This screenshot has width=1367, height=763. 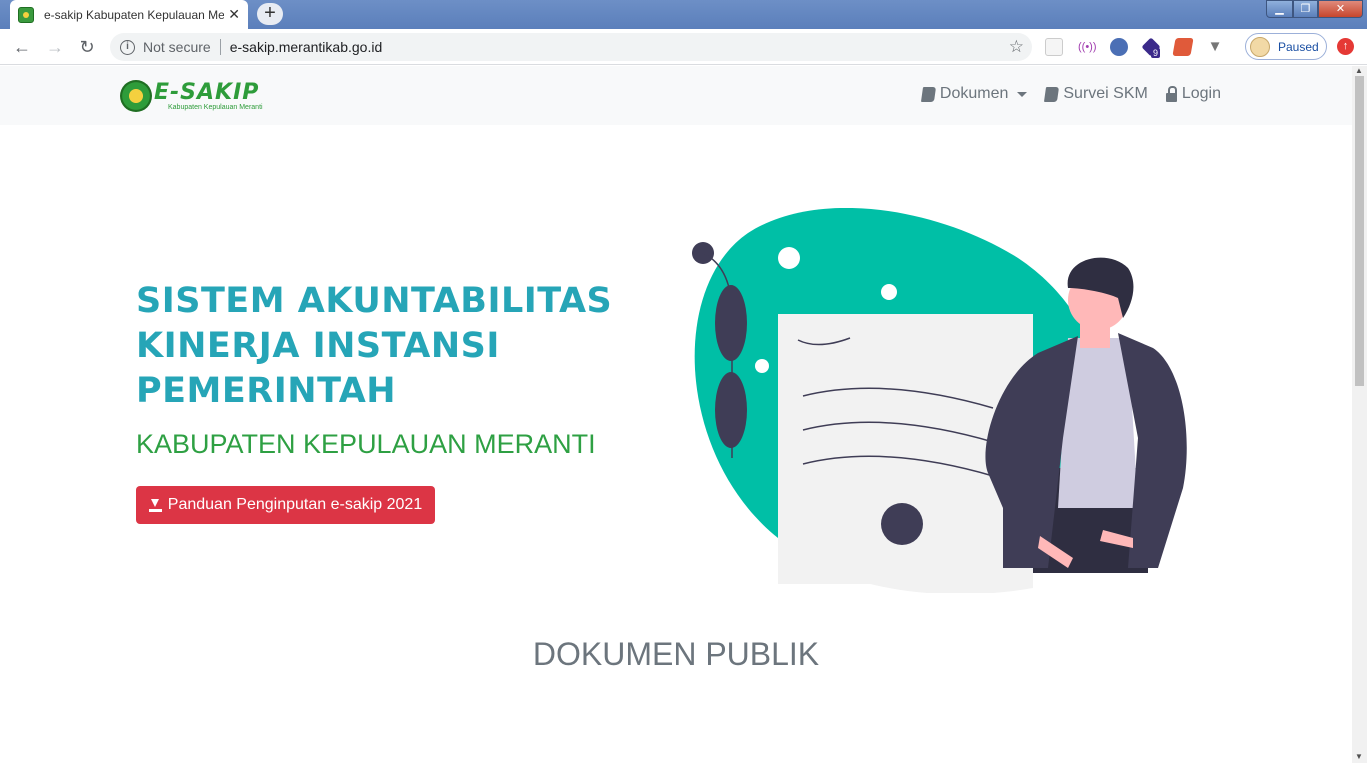 What do you see at coordinates (215, 107) in the screenshot?
I see `logo-subtitle: Kabupaten Kepulauan Meranti` at bounding box center [215, 107].